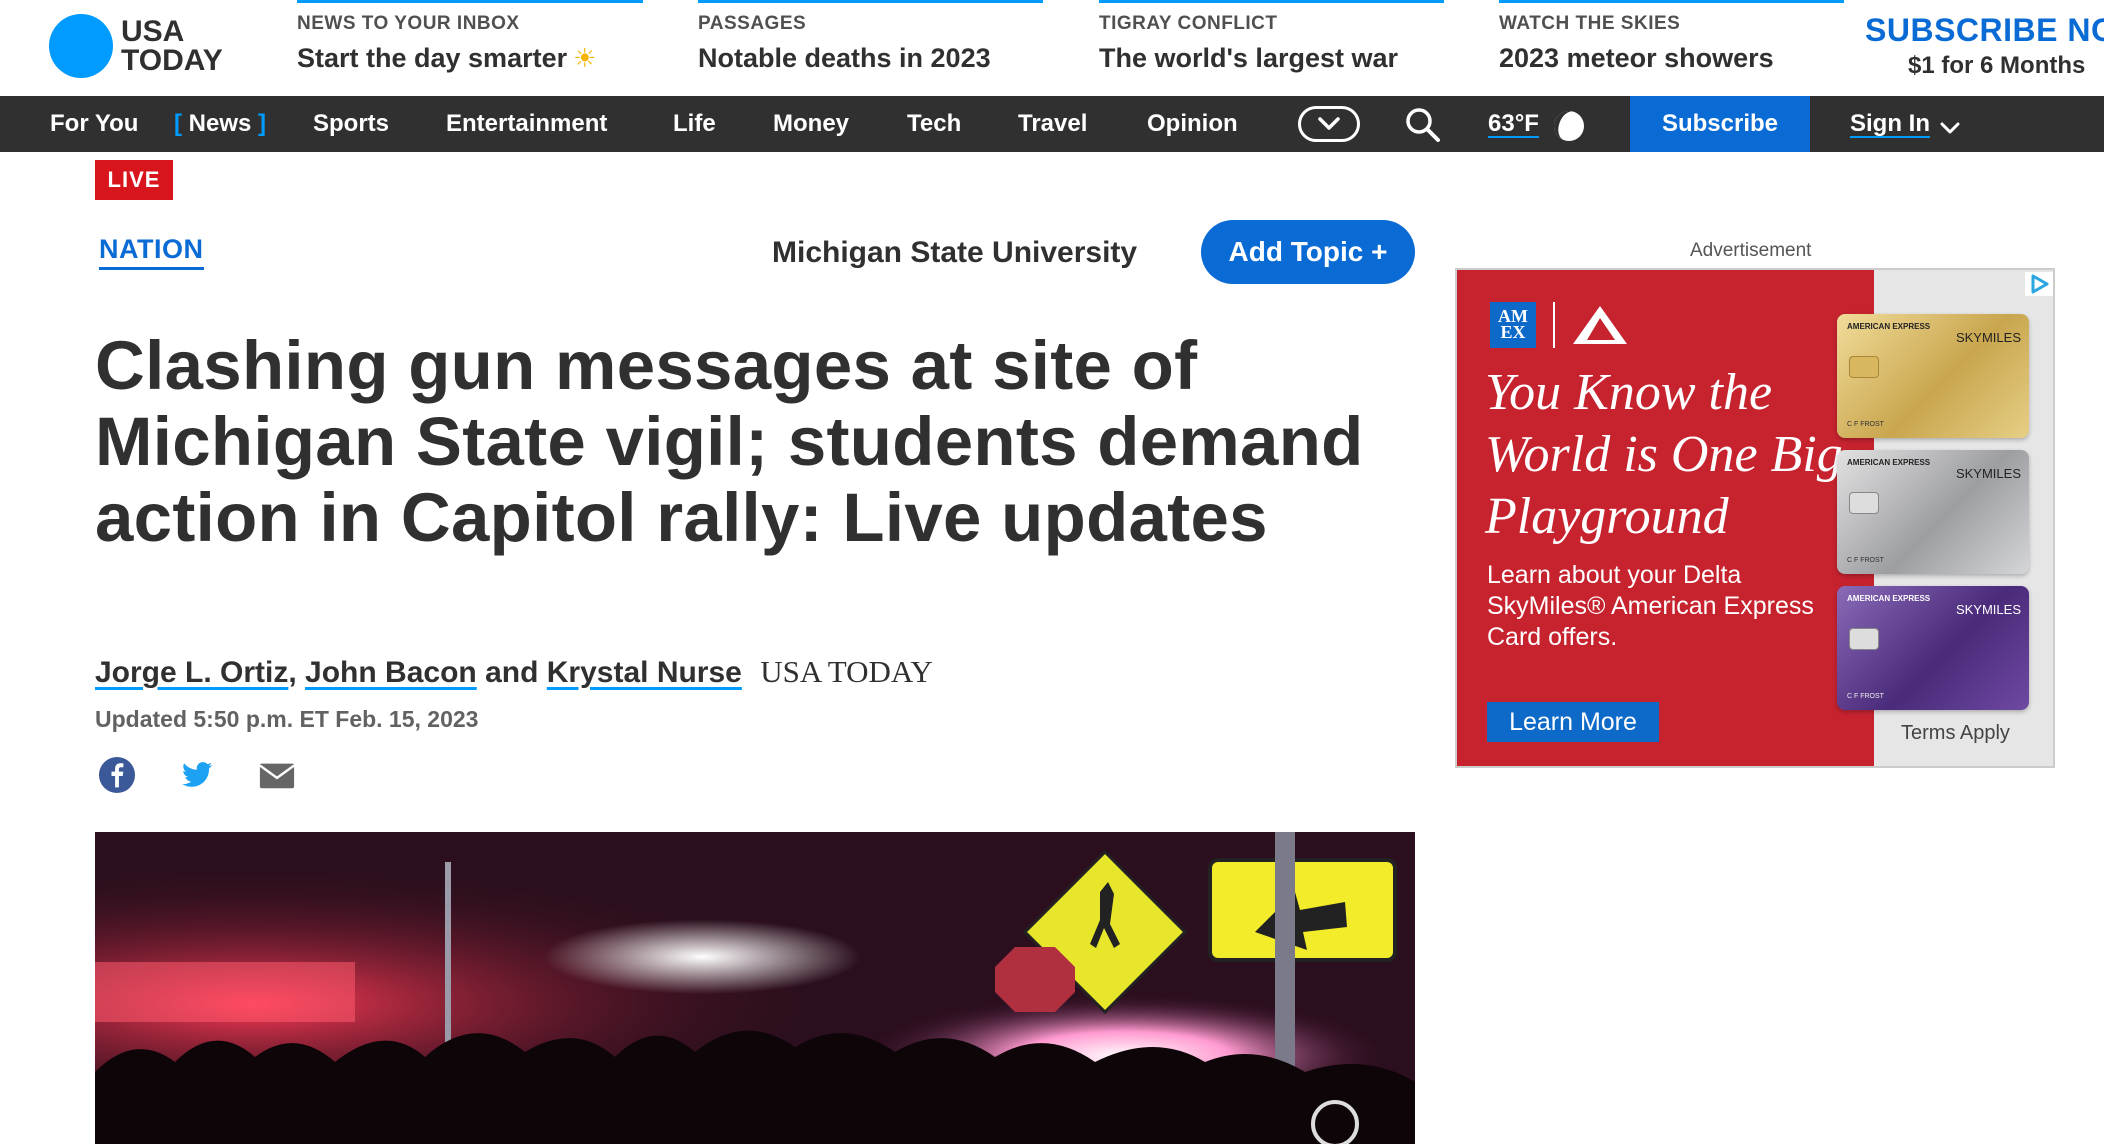  I want to click on add-topic-button: Add Topic +, so click(1308, 252).